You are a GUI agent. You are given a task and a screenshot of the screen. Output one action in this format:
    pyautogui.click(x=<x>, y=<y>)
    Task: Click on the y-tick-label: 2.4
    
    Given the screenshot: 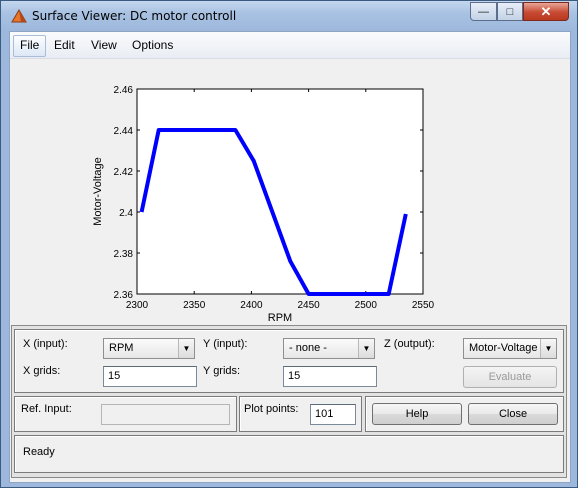 What is the action you would take?
    pyautogui.click(x=126, y=213)
    